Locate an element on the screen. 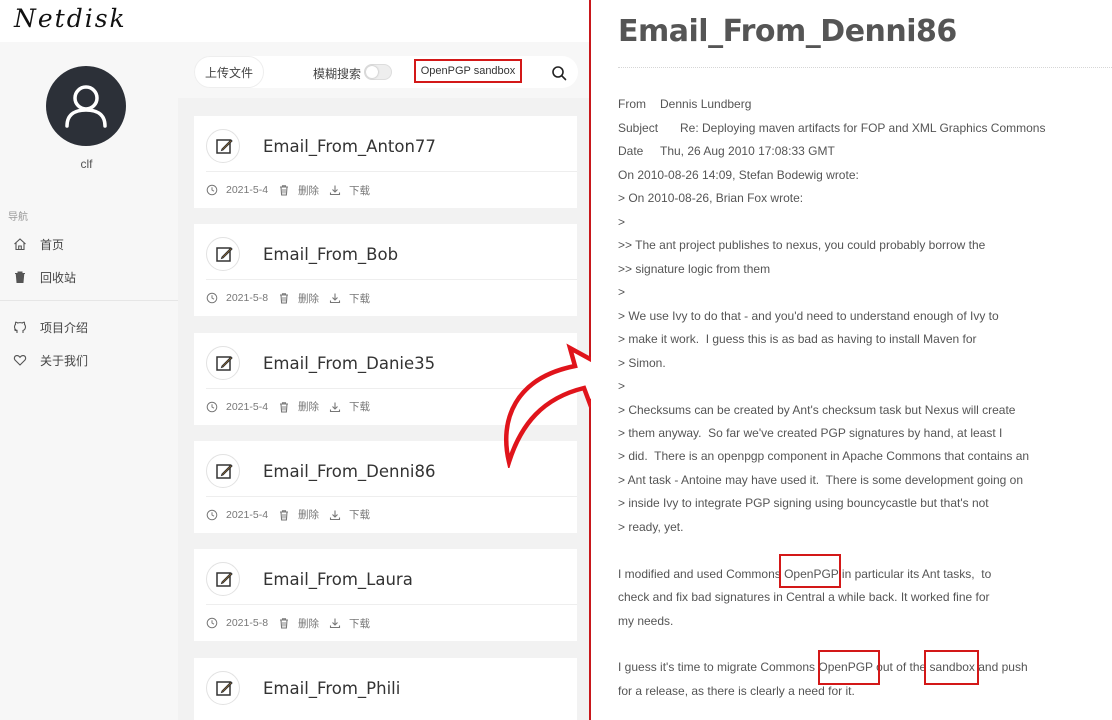  subject-label: Subject is located at coordinates (638, 128).